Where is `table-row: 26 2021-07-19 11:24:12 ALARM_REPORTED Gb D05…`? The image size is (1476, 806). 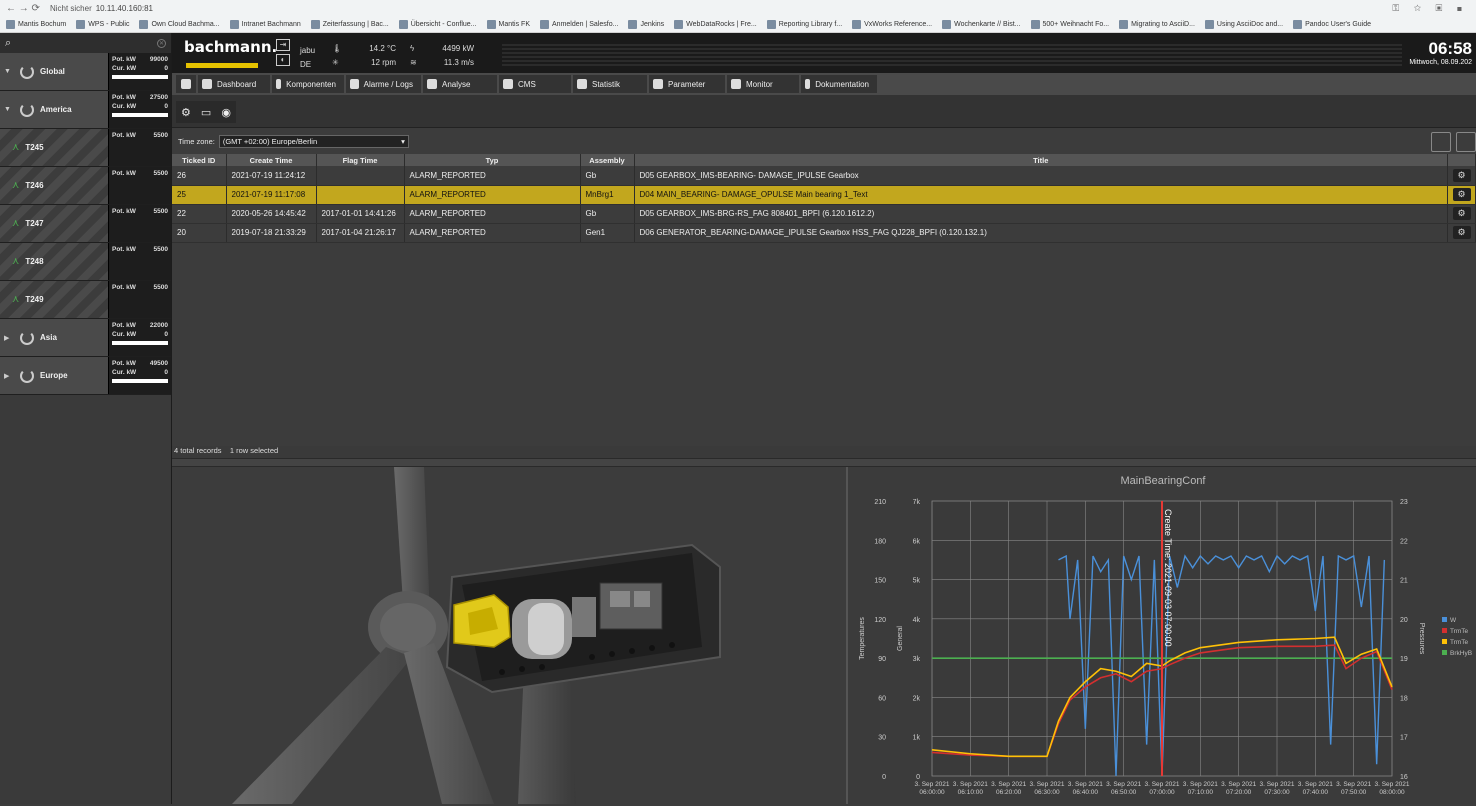 table-row: 26 2021-07-19 11:24:12 ALARM_REPORTED Gb D05… is located at coordinates (824, 176).